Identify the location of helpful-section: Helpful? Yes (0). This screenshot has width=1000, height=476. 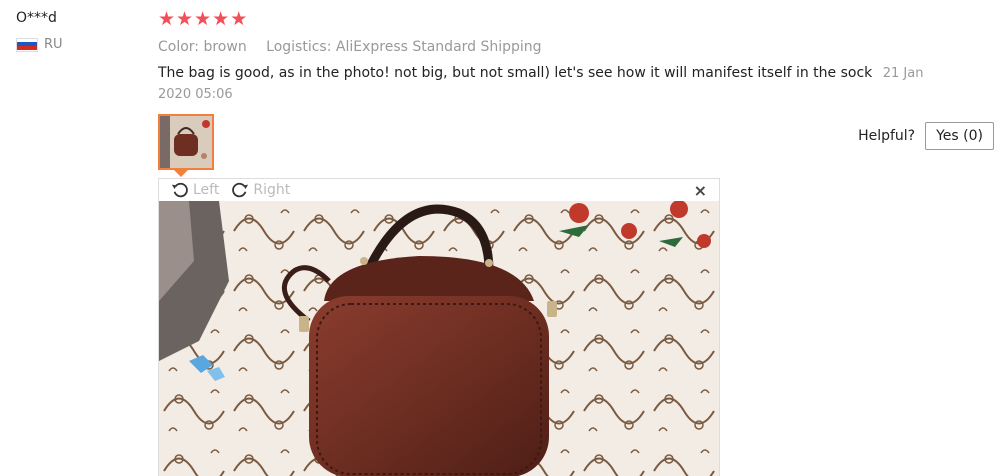
(926, 136).